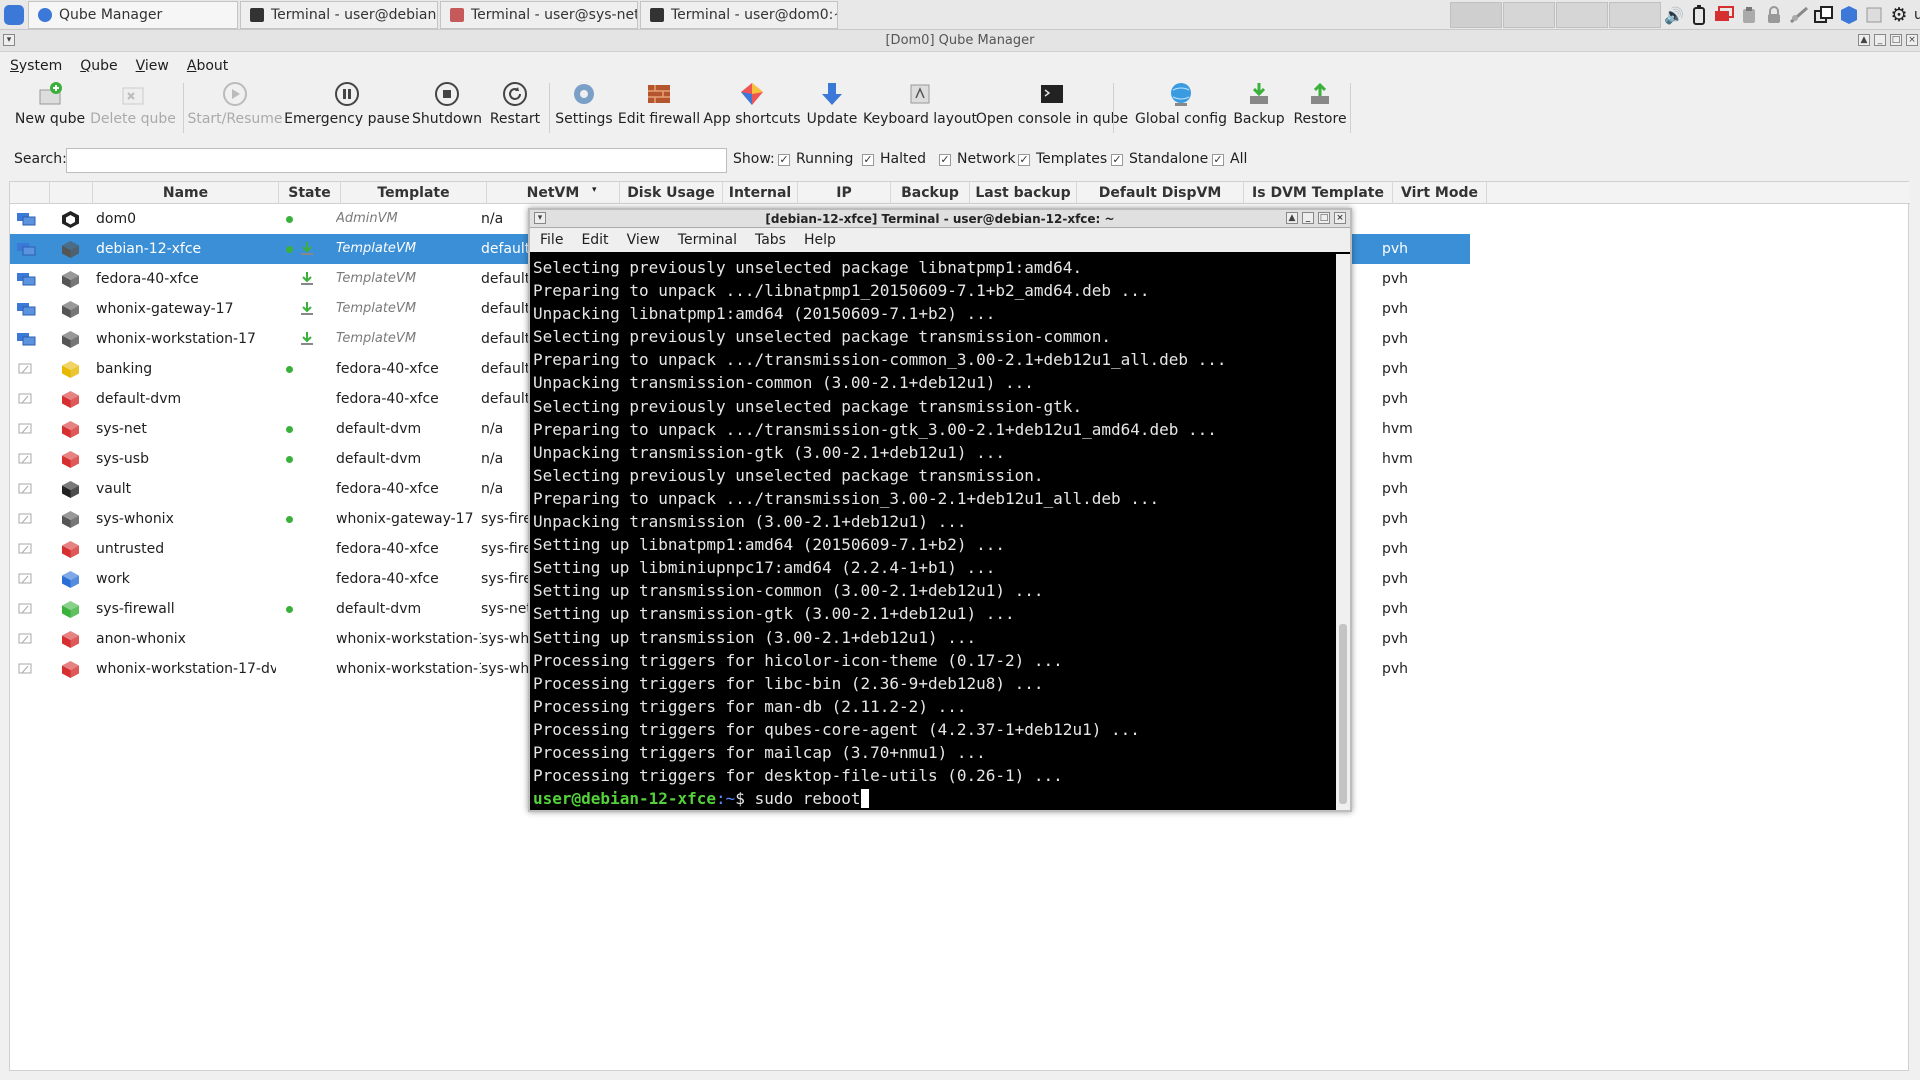 This screenshot has height=1080, width=1920. What do you see at coordinates (1308, 218) in the screenshot?
I see `terminal-minimize-button: _` at bounding box center [1308, 218].